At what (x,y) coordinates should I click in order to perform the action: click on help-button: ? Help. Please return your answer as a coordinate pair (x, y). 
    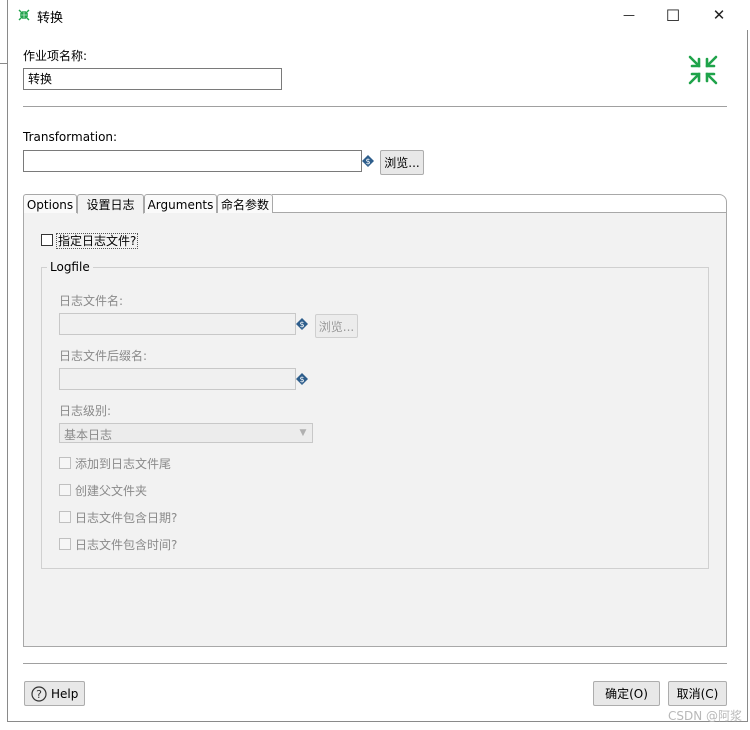
    Looking at the image, I should click on (54, 693).